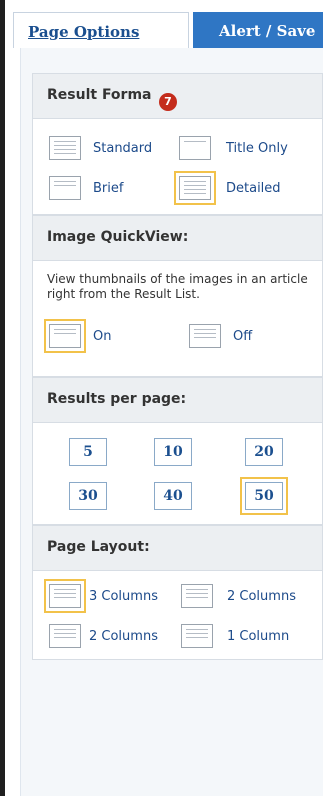  I want to click on left-border, so click(2, 398).